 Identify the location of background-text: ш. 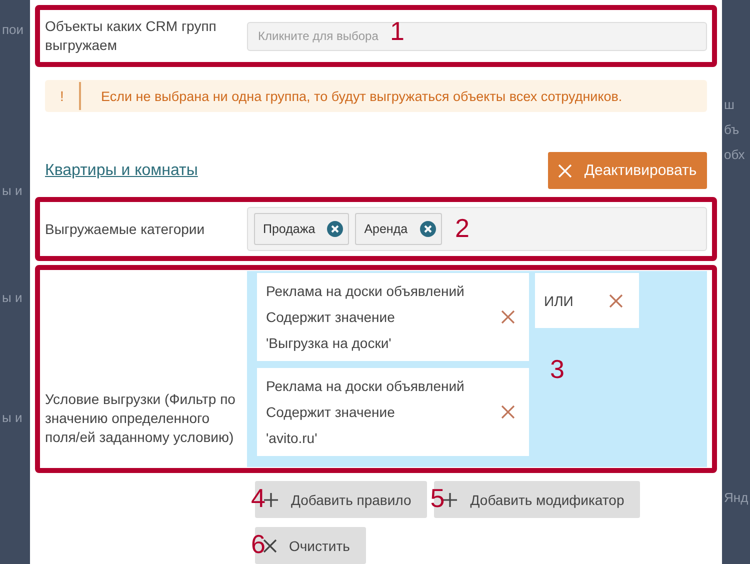
(729, 104).